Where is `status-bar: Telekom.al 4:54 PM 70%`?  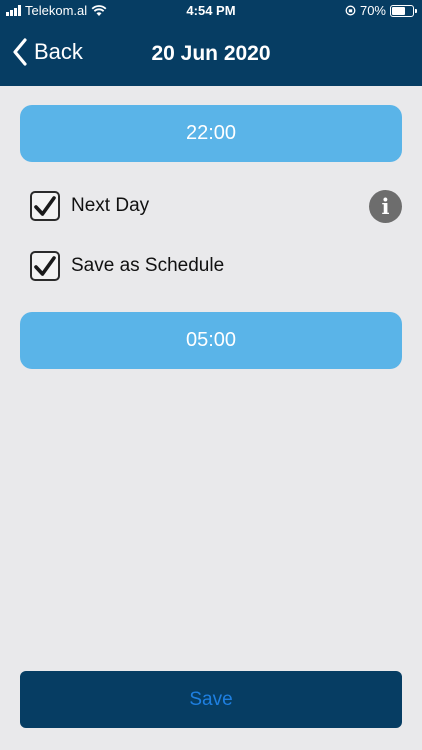 status-bar: Telekom.al 4:54 PM 70% is located at coordinates (211, 11).